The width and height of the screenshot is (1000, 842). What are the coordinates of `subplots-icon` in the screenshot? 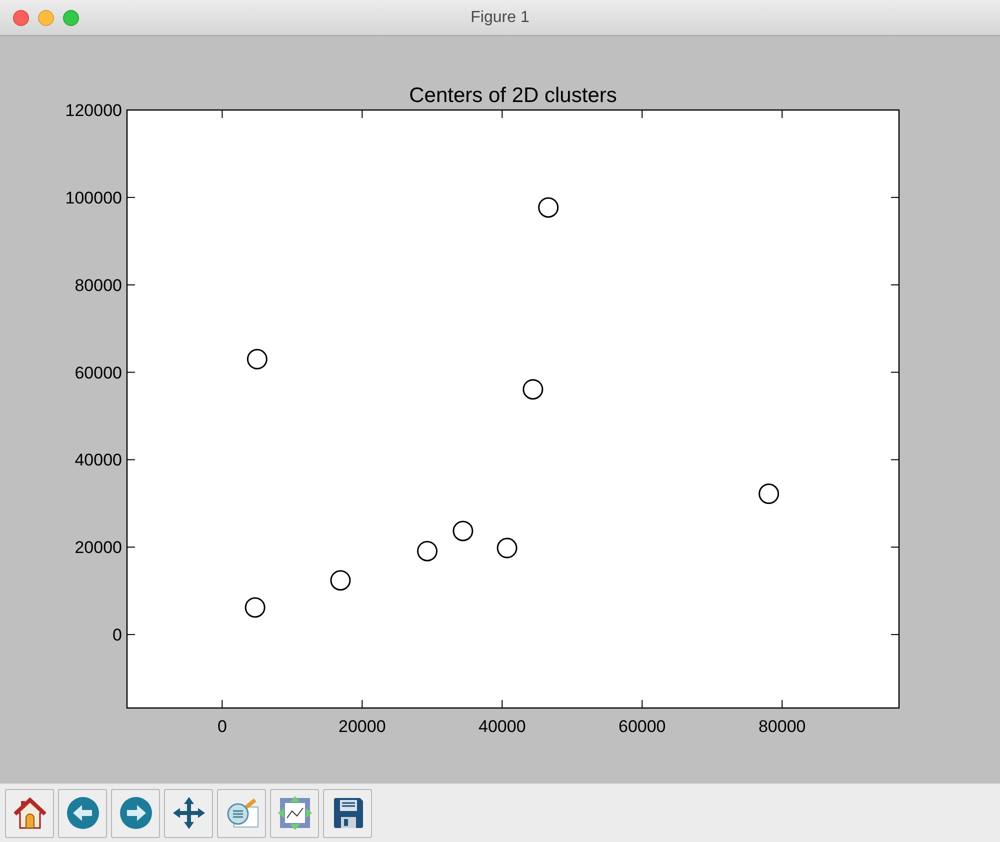 It's located at (294, 813).